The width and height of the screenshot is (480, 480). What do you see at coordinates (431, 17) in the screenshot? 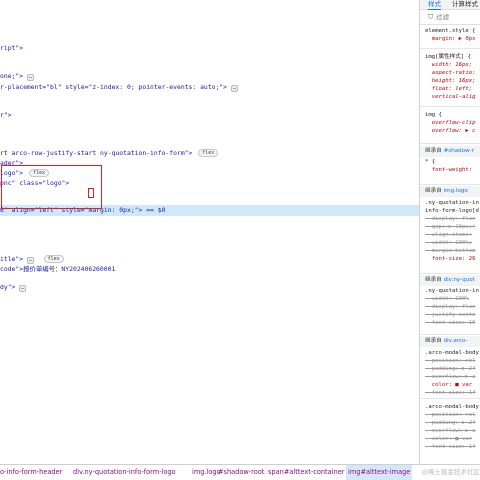
I see `filter-icon: ⛉` at bounding box center [431, 17].